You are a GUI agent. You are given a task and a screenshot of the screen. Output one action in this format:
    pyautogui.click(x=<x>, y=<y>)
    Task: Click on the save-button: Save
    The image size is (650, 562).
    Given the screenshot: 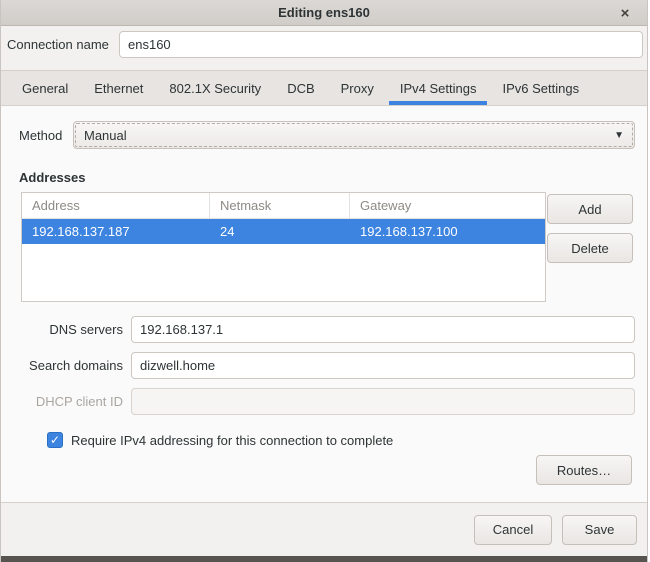 What is the action you would take?
    pyautogui.click(x=599, y=529)
    